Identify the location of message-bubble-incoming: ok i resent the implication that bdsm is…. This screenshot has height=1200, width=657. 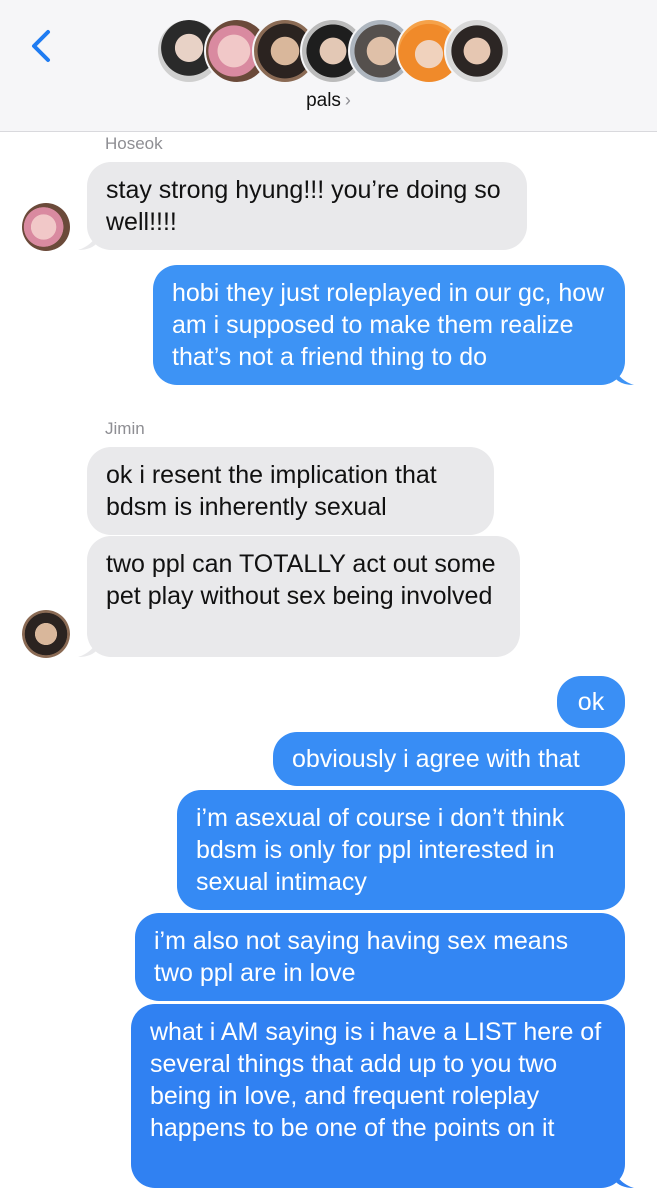
(290, 491).